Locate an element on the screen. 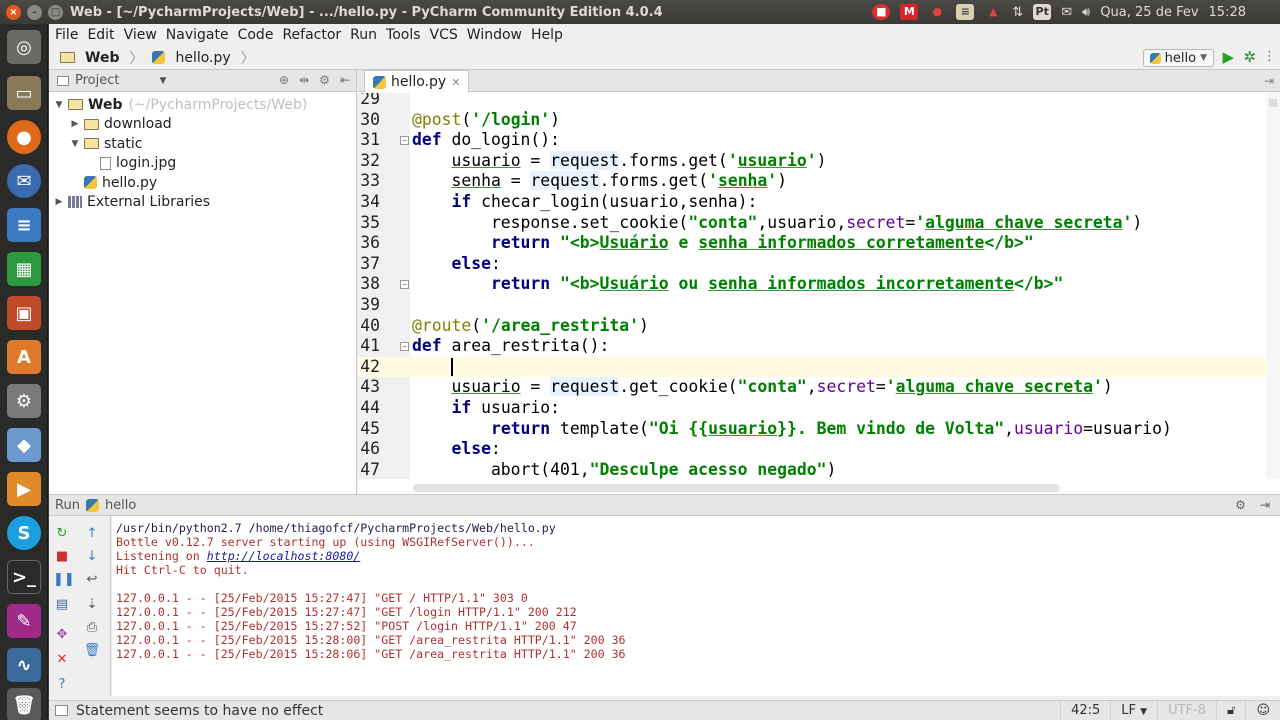  code-line: 37 else: is located at coordinates (819, 264).